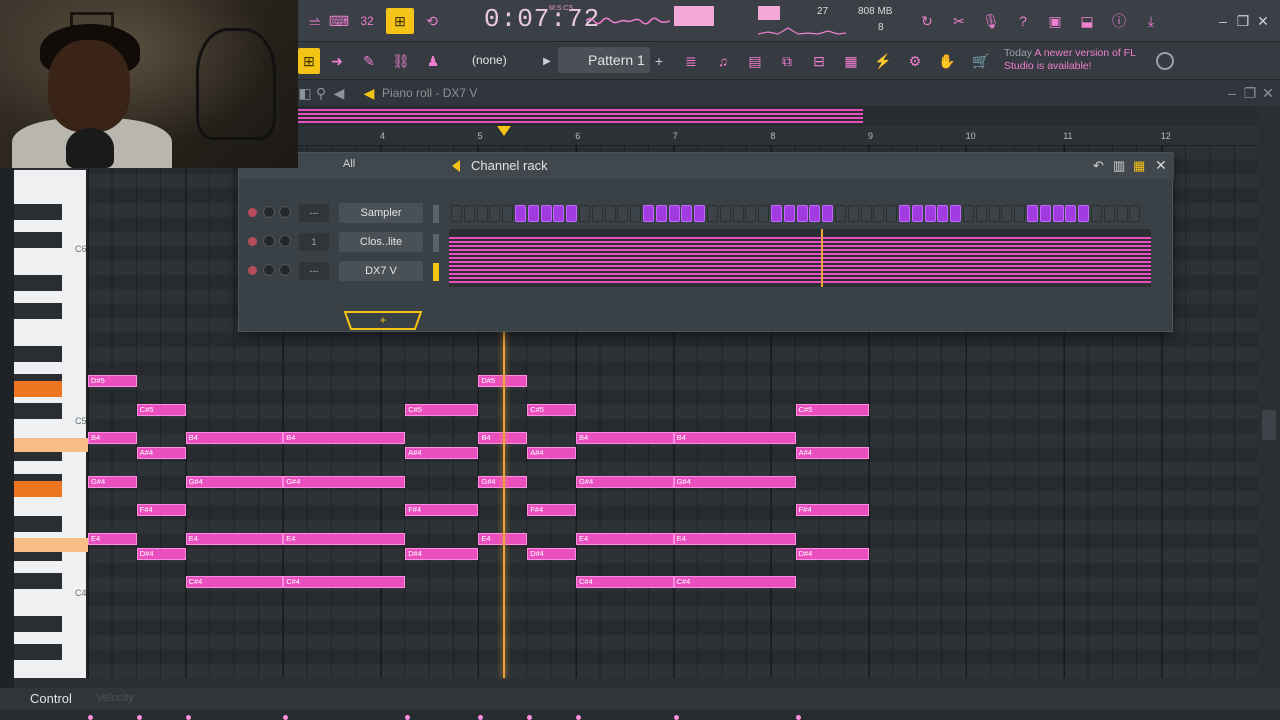 The image size is (1280, 720). Describe the element at coordinates (442, 409) in the screenshot. I see `note: C#5` at that location.